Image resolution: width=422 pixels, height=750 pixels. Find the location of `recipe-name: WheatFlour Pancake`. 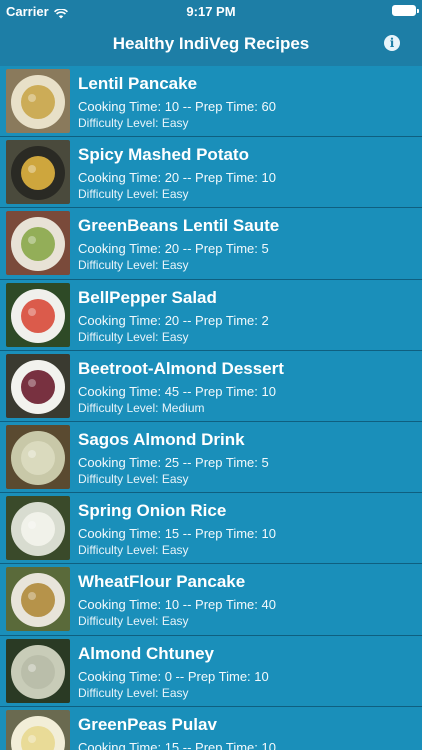

recipe-name: WheatFlour Pancake is located at coordinates (162, 582).